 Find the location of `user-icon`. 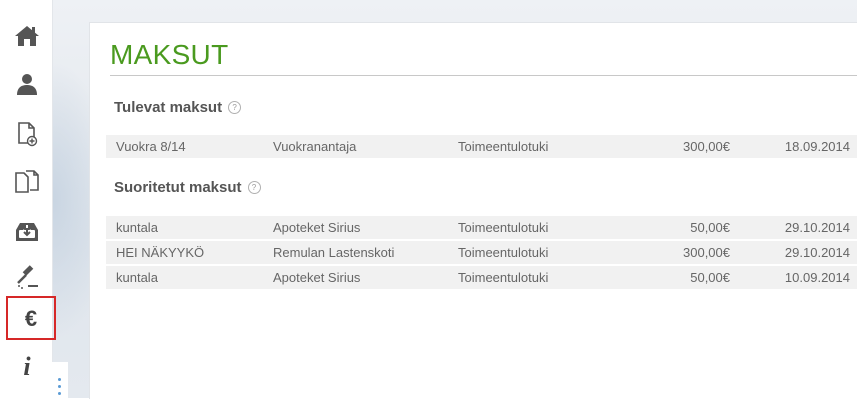

user-icon is located at coordinates (27, 84).